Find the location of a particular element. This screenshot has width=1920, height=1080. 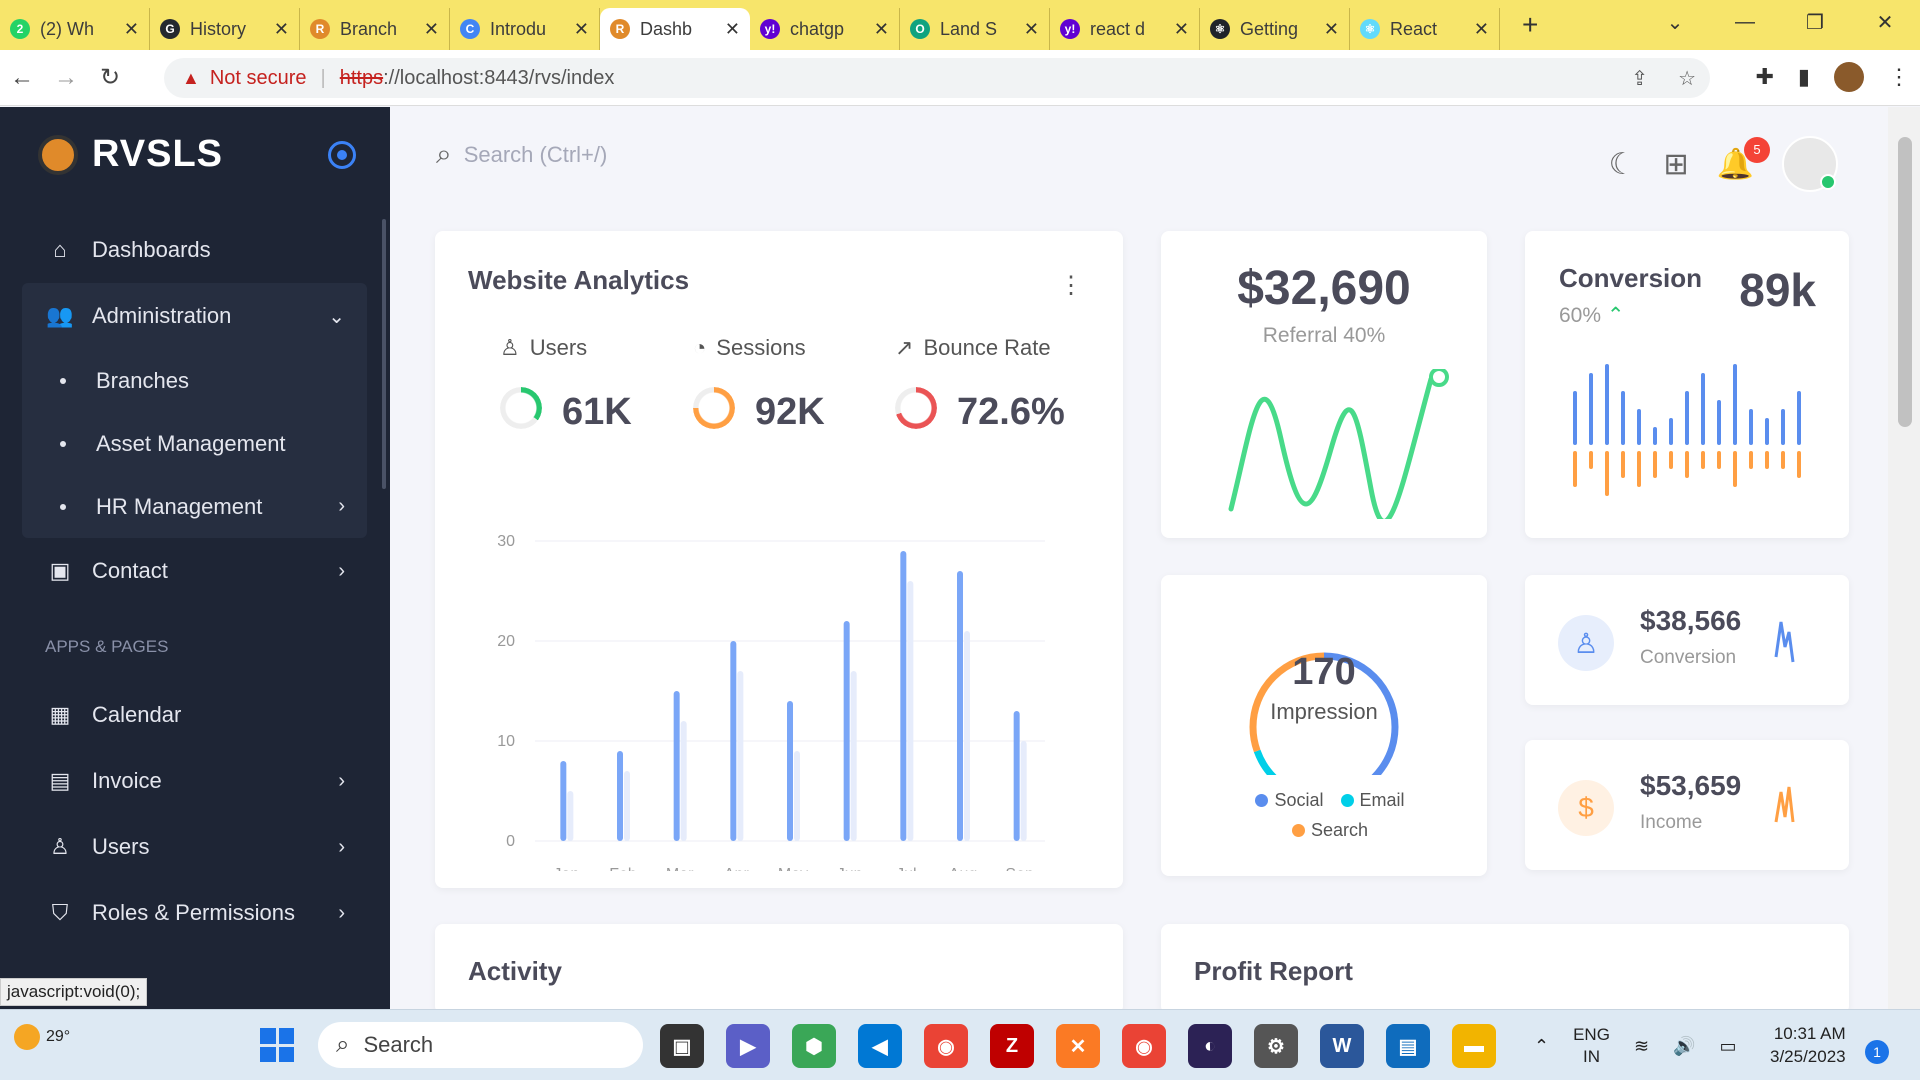

contact-icon: ▣ is located at coordinates (60, 570).